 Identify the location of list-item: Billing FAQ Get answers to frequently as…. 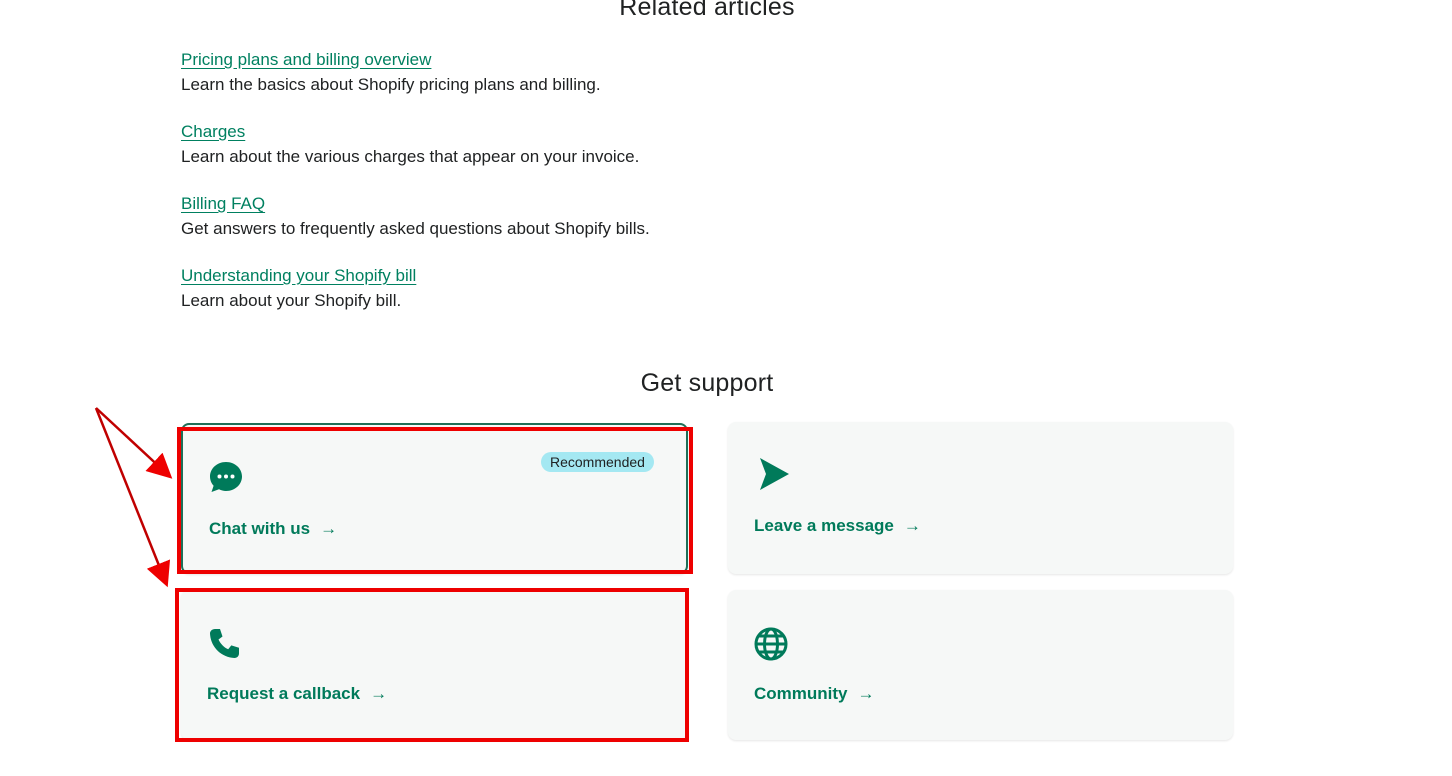
(415, 216).